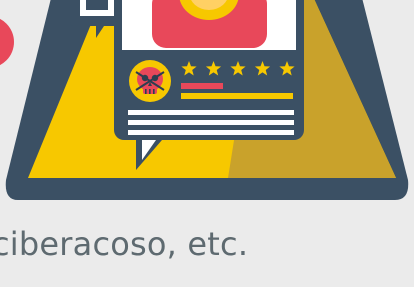 The height and width of the screenshot is (287, 414). Describe the element at coordinates (124, 244) in the screenshot. I see `caption-text: ciberacoso, etc.` at that location.